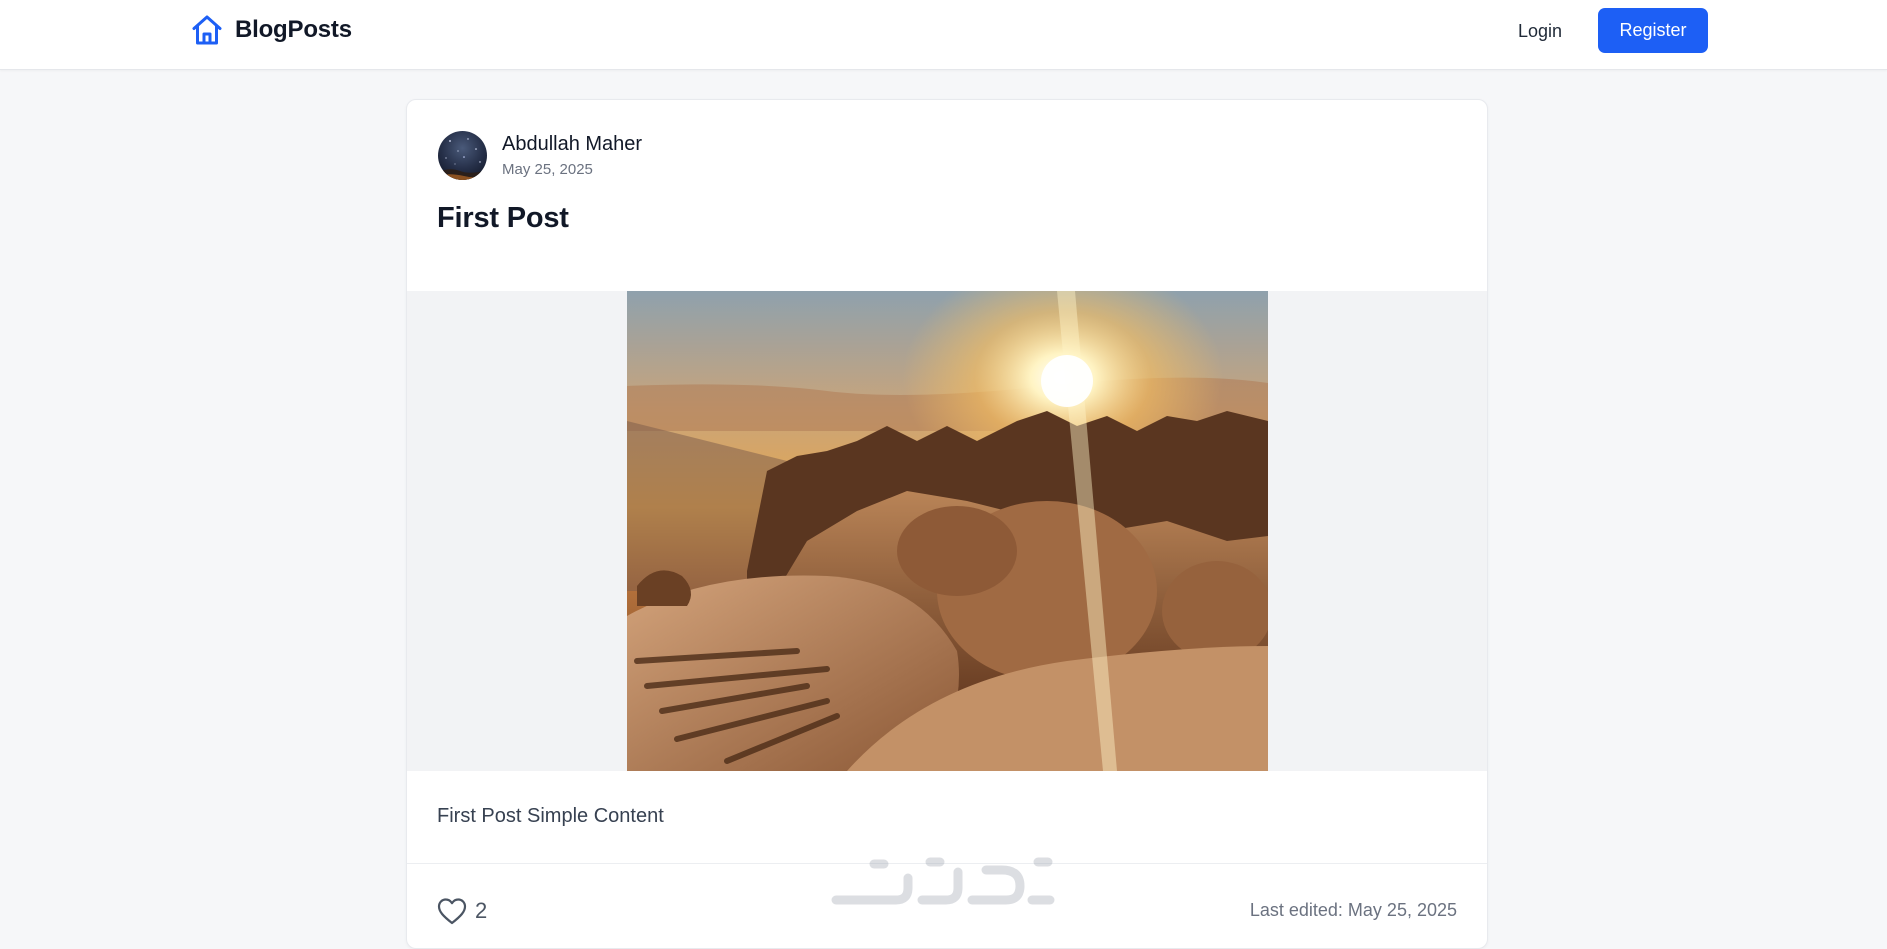 The height and width of the screenshot is (949, 1887). I want to click on brand-name: BlogPosts, so click(293, 29).